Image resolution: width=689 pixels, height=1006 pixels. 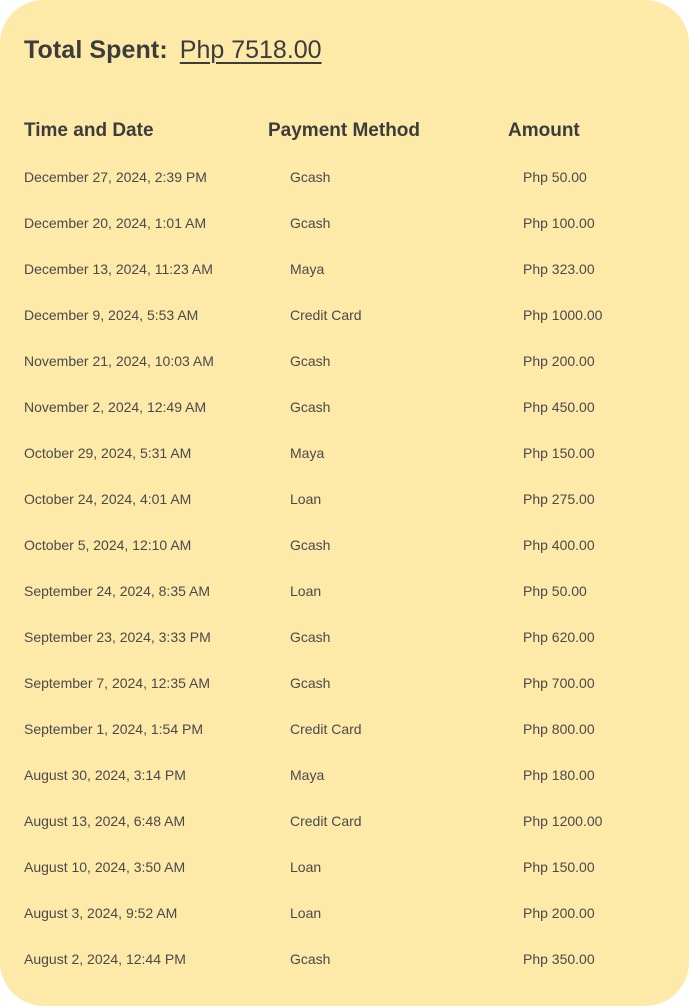 I want to click on table-row: August 10, 2024, 3:50 AM Loan Php 150.00, so click(x=344, y=879).